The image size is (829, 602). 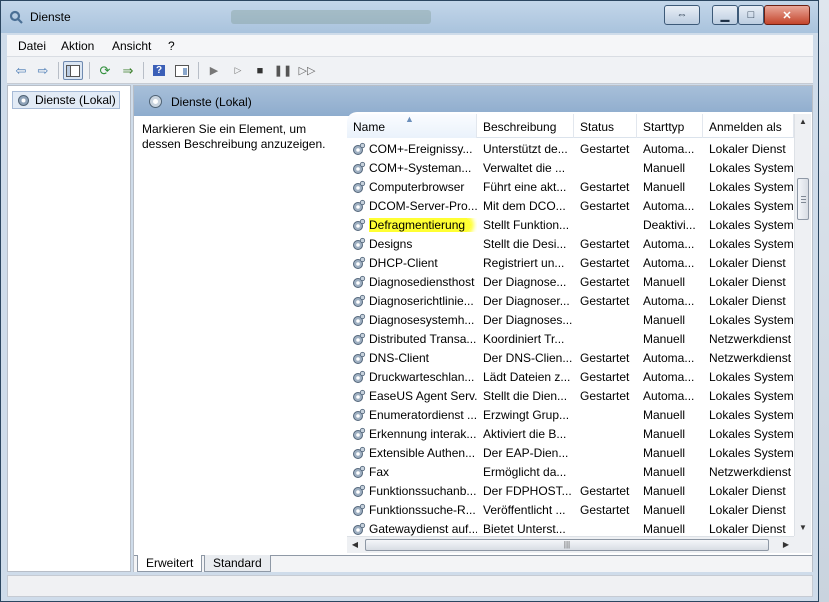 I want to click on scroll-down-icon: ▼, so click(x=803, y=528).